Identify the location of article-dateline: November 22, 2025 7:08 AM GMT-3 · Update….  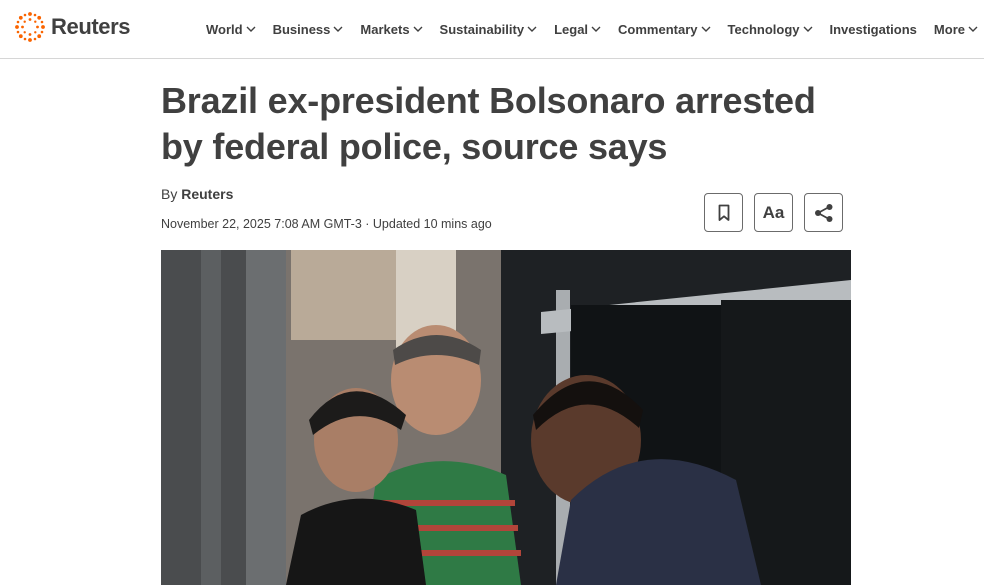
(326, 224).